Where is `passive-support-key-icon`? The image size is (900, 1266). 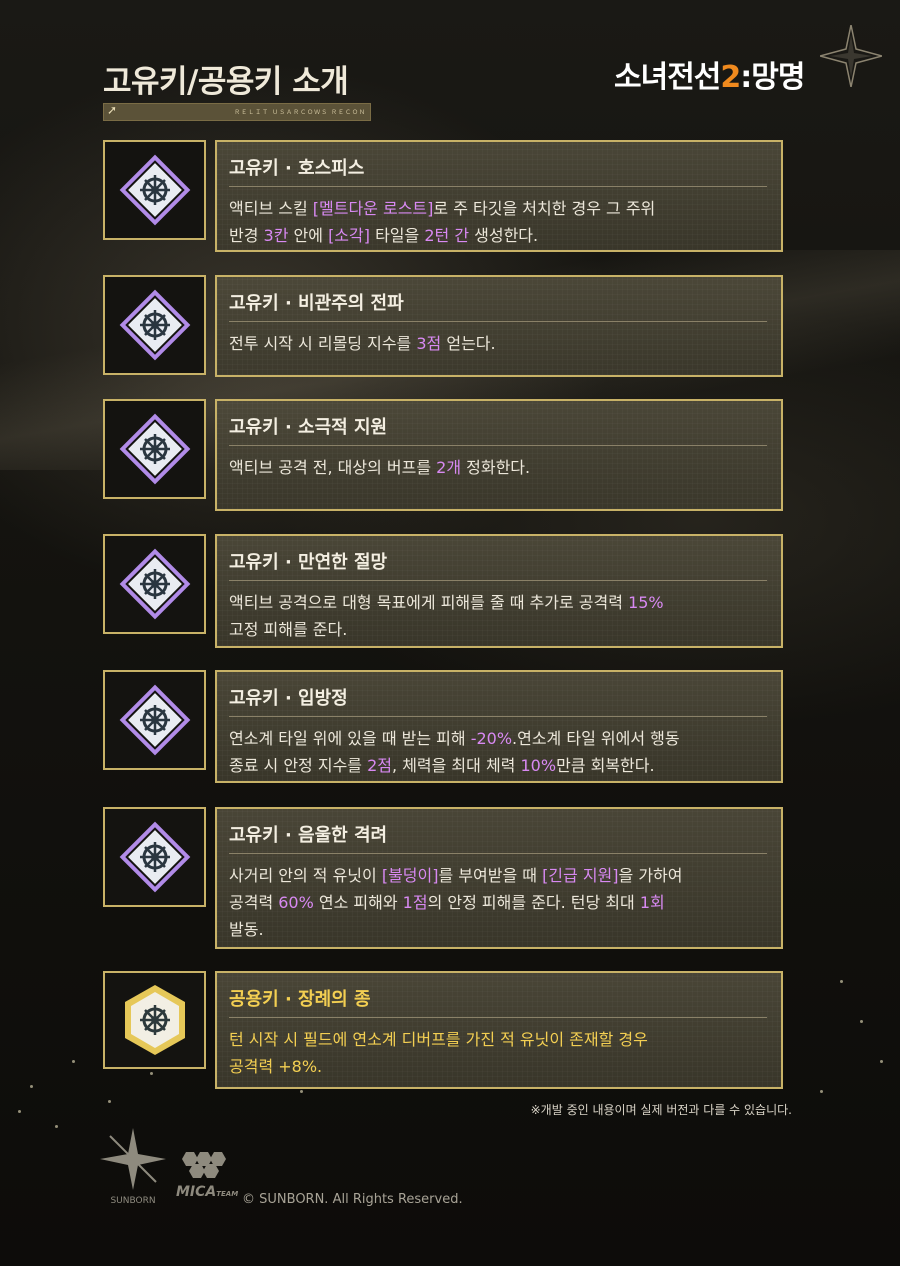 passive-support-key-icon is located at coordinates (154, 449).